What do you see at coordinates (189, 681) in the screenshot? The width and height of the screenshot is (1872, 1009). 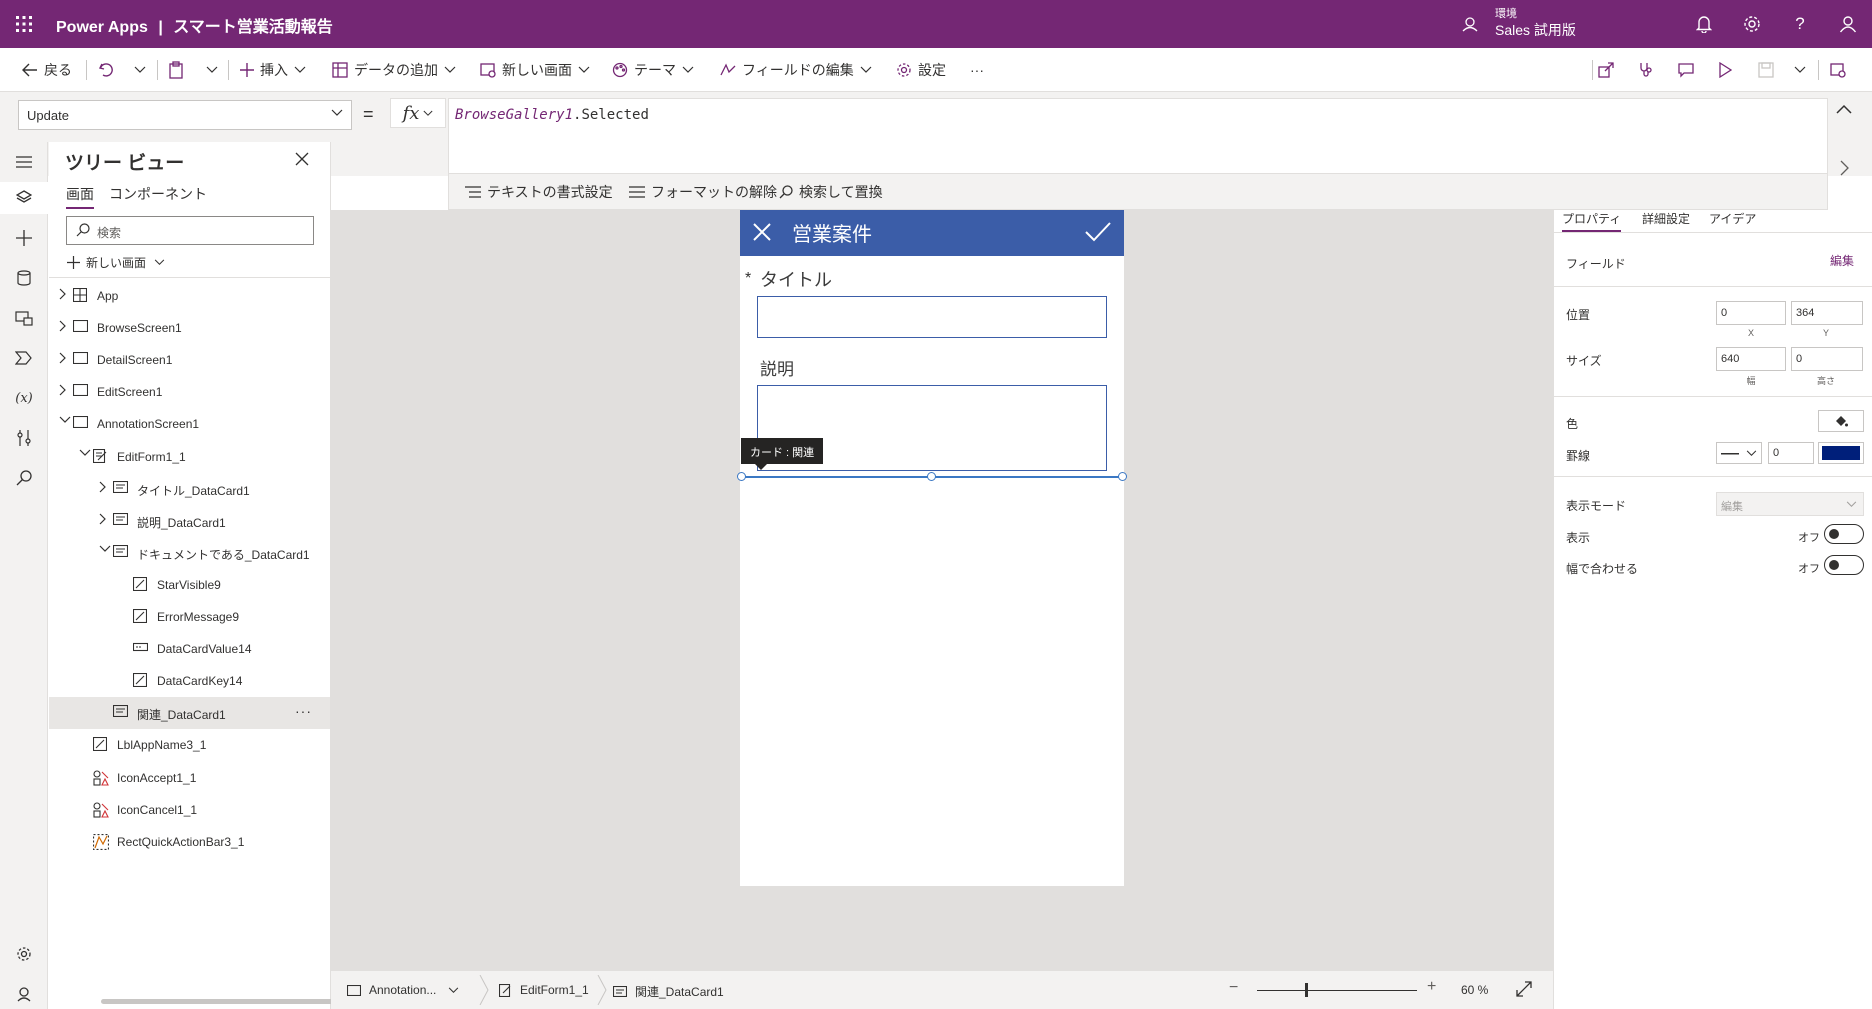 I see `tree-item: DataCardKey14` at bounding box center [189, 681].